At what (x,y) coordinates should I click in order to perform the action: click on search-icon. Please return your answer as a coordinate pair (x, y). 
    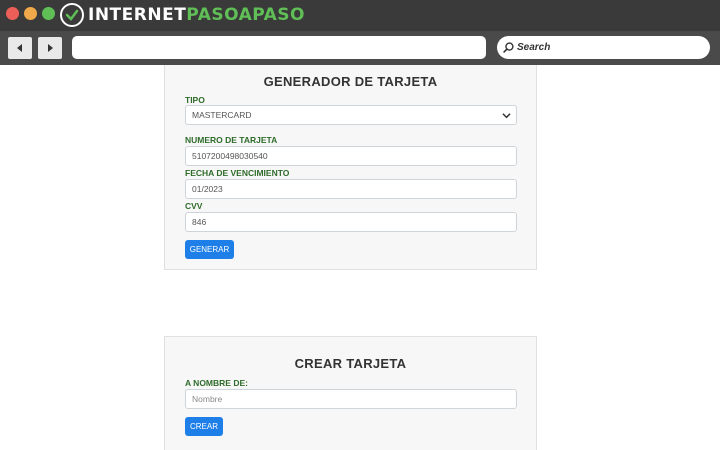
    Looking at the image, I should click on (508, 47).